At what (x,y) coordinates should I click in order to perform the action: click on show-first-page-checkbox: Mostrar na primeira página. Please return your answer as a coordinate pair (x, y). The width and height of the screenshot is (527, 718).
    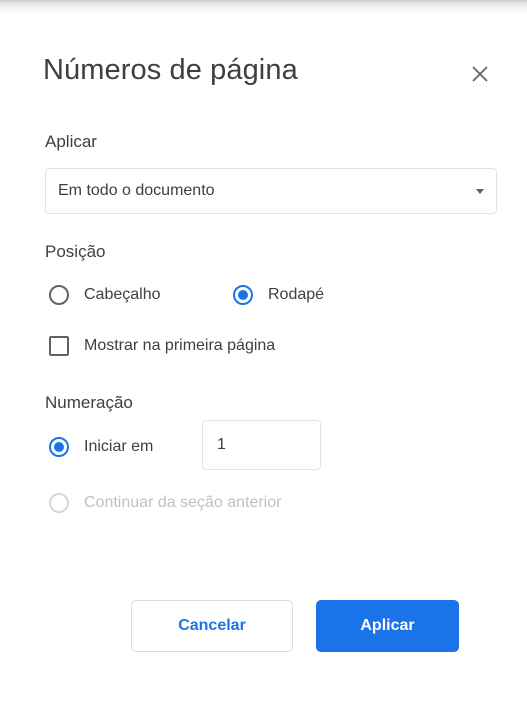
    Looking at the image, I should click on (162, 346).